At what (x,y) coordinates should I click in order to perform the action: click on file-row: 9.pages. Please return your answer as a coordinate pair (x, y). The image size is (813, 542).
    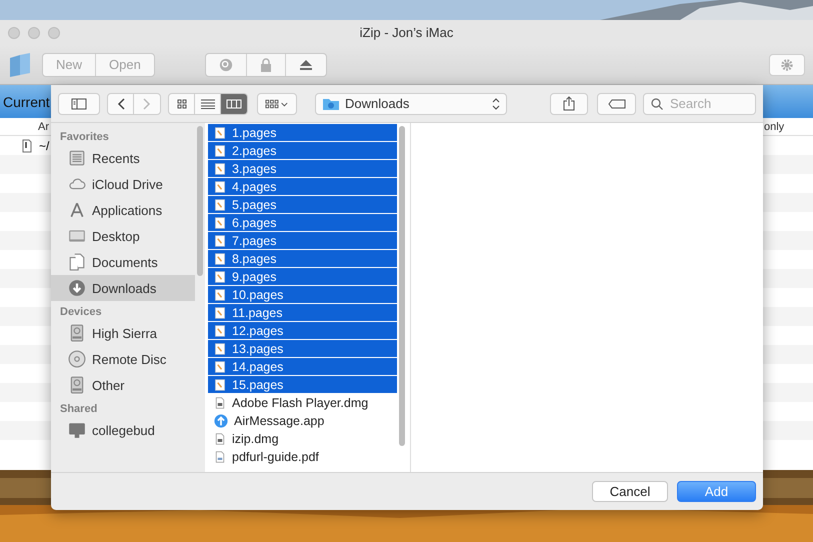
    Looking at the image, I should click on (302, 277).